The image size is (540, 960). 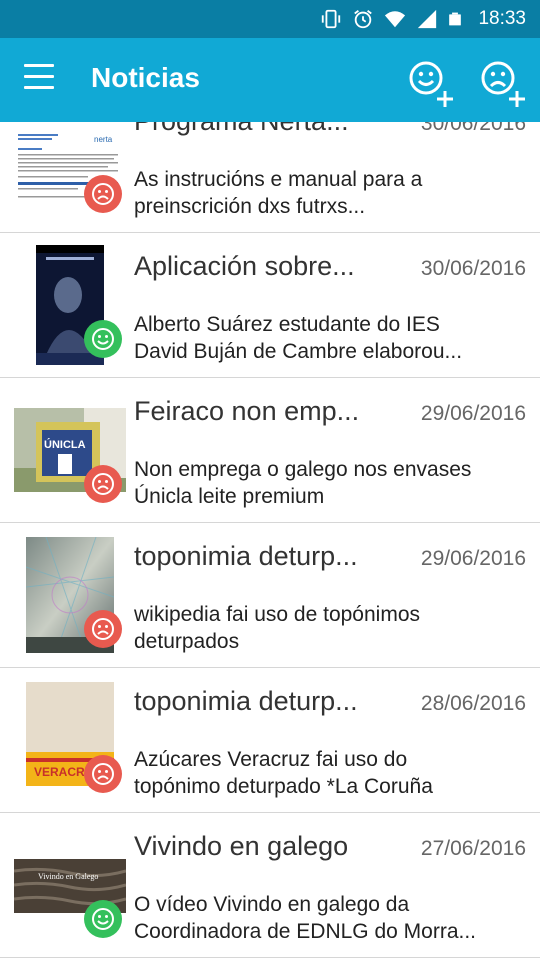 What do you see at coordinates (270, 80) in the screenshot?
I see `app-bar: Noticias` at bounding box center [270, 80].